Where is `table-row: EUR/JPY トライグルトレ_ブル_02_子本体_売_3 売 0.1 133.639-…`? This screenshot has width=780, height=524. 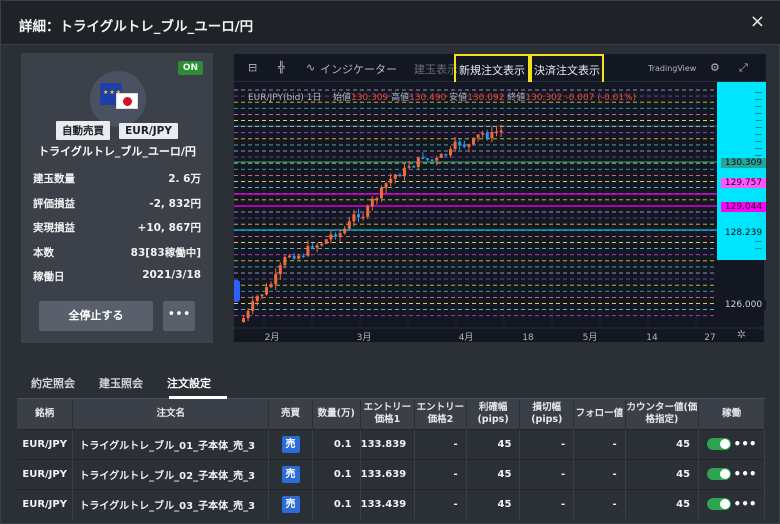
table-row: EUR/JPY トライグルトレ_ブル_02_子本体_売_3 売 0.1 133.639-… is located at coordinates (391, 473).